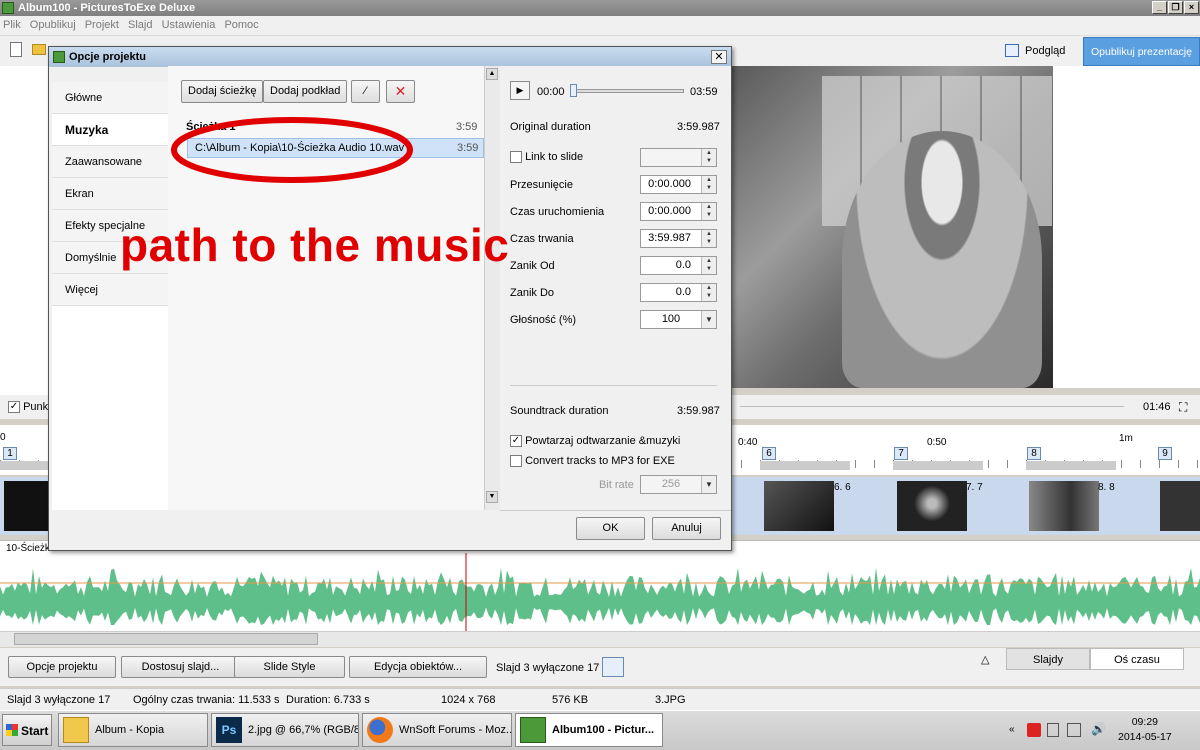  What do you see at coordinates (627, 91) in the screenshot?
I see `playback-slider` at bounding box center [627, 91].